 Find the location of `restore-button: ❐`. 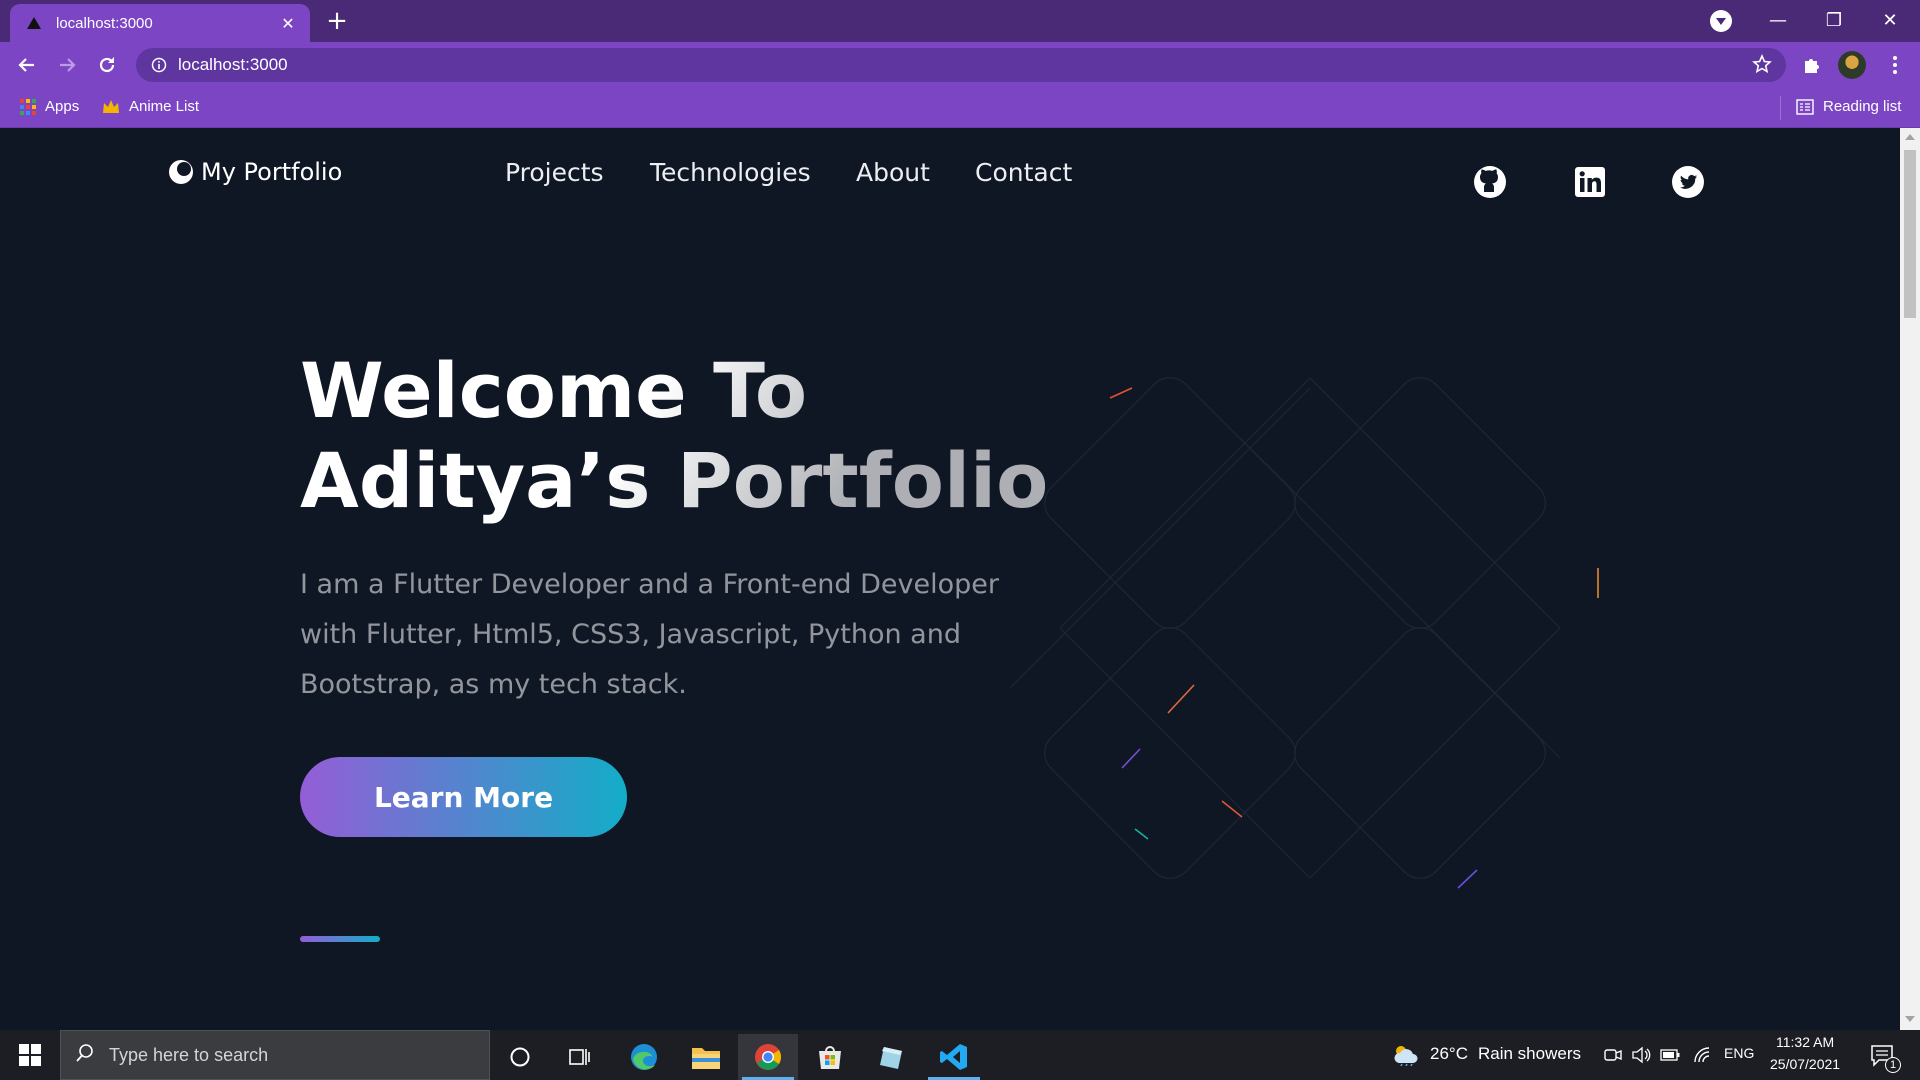

restore-button: ❐ is located at coordinates (1834, 21).